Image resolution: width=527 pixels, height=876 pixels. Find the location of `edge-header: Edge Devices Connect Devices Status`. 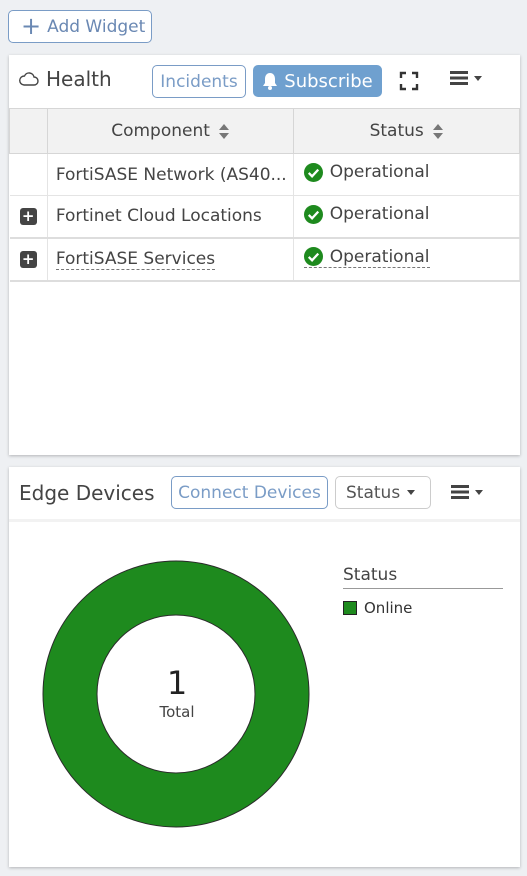

edge-header: Edge Devices Connect Devices Status is located at coordinates (264, 493).